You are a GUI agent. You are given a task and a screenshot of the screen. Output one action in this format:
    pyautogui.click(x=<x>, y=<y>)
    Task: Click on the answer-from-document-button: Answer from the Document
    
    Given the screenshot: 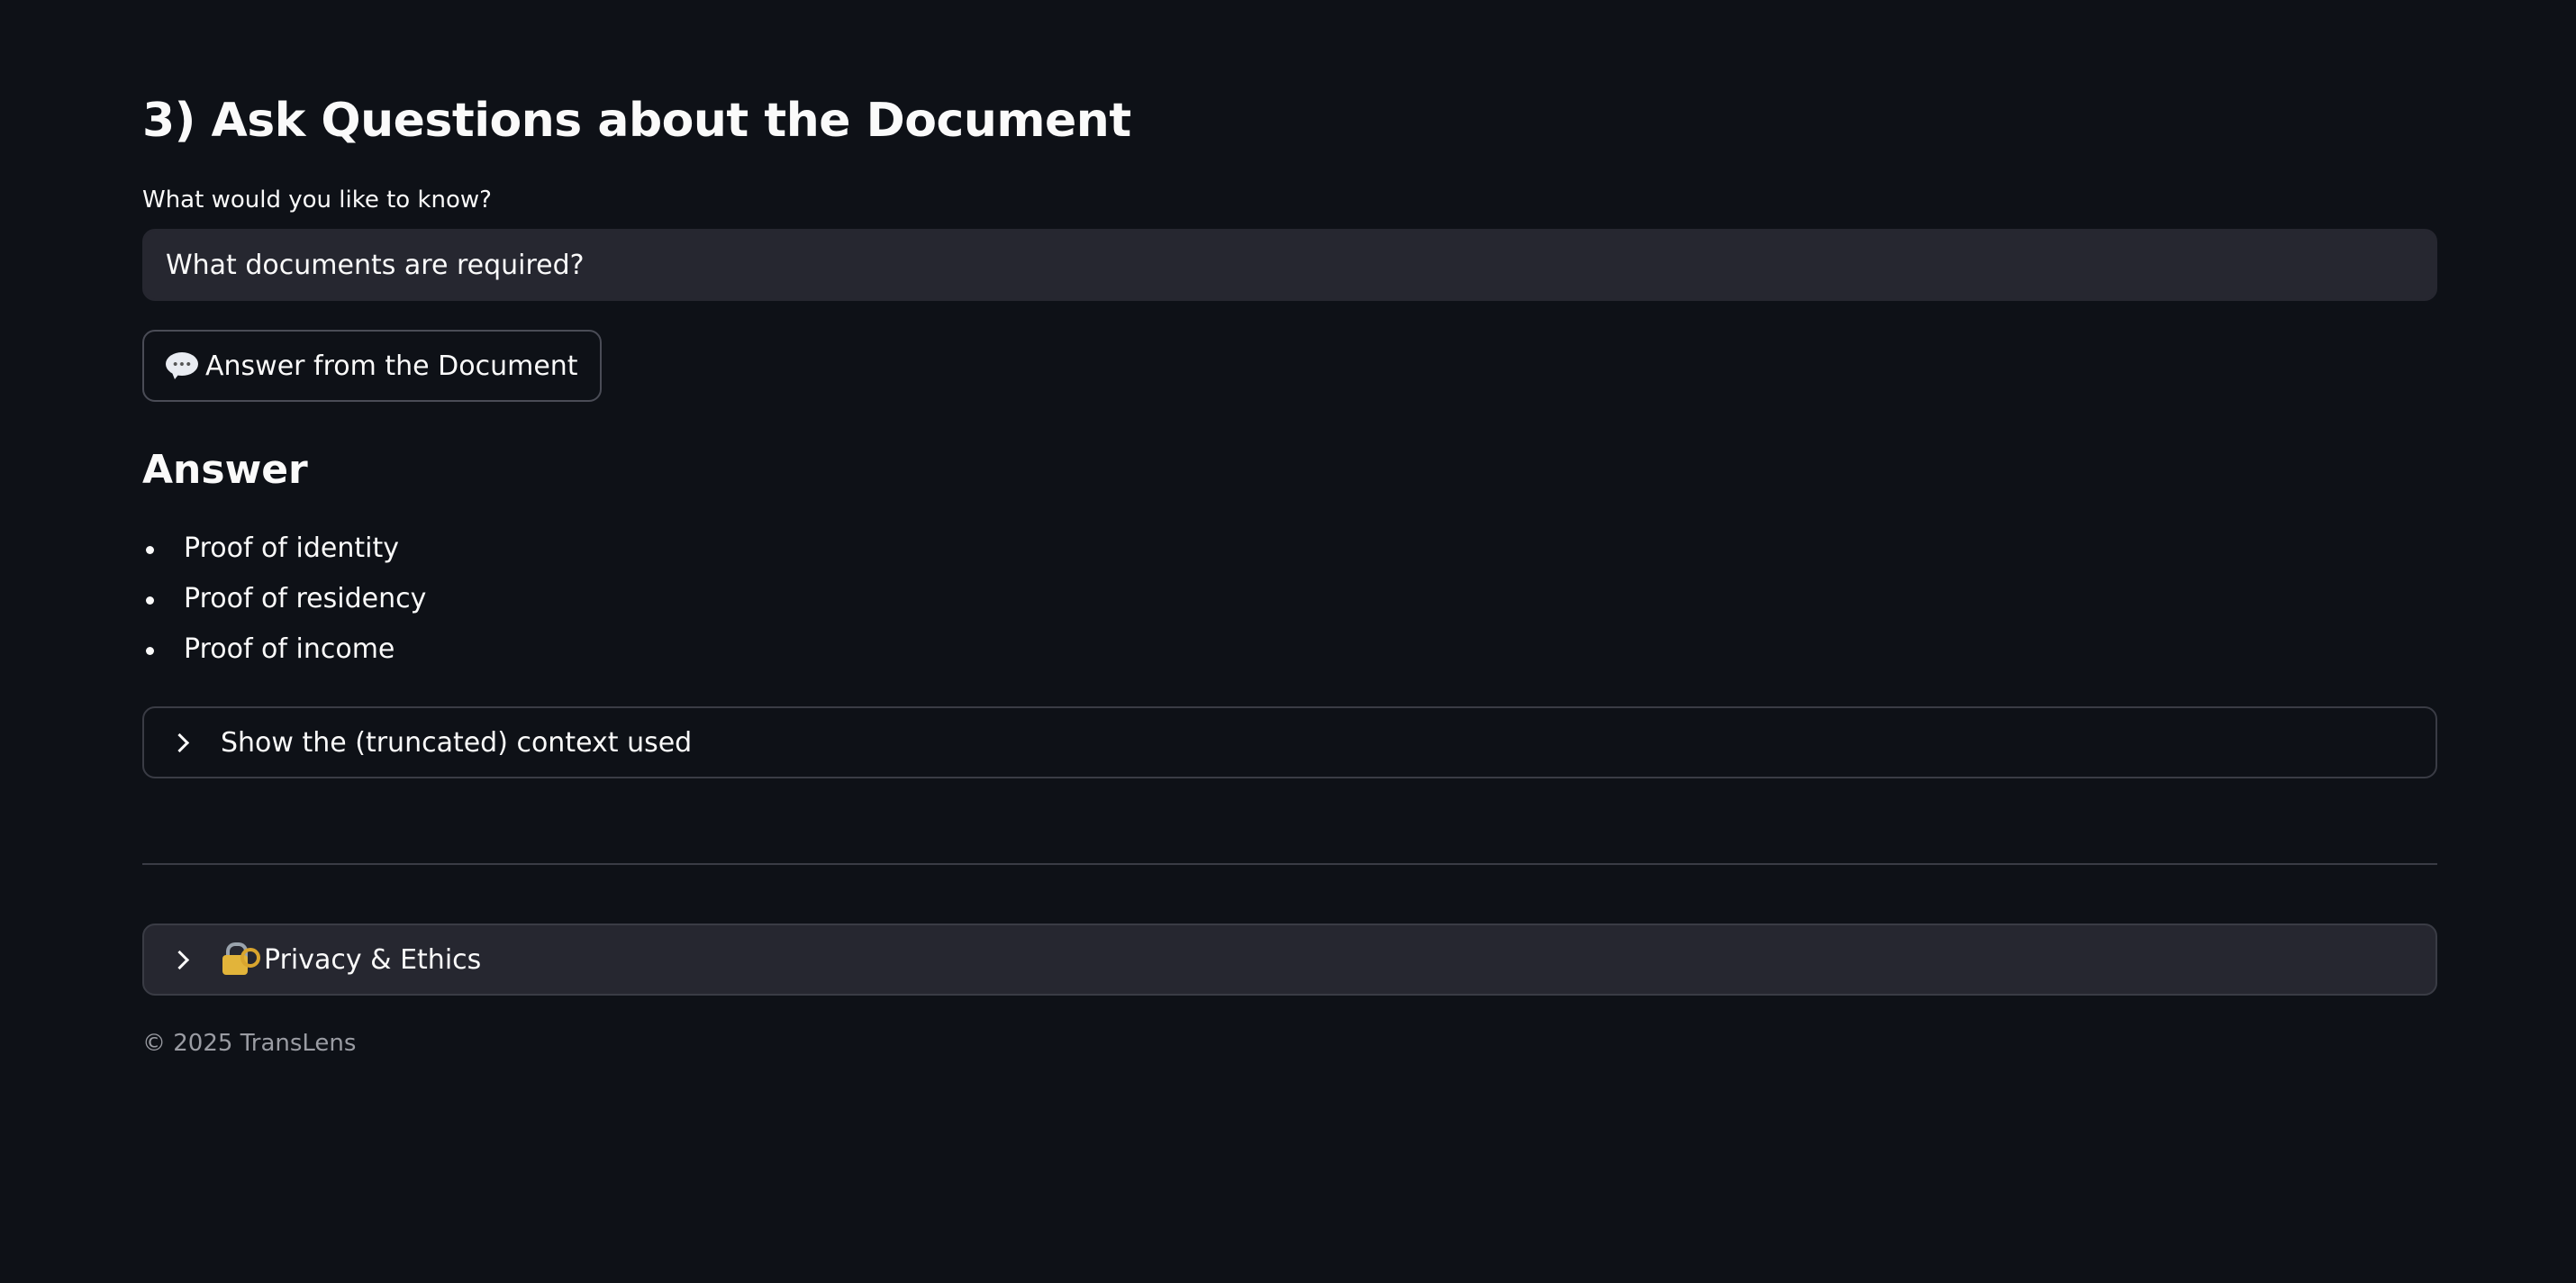 What is the action you would take?
    pyautogui.click(x=372, y=366)
    